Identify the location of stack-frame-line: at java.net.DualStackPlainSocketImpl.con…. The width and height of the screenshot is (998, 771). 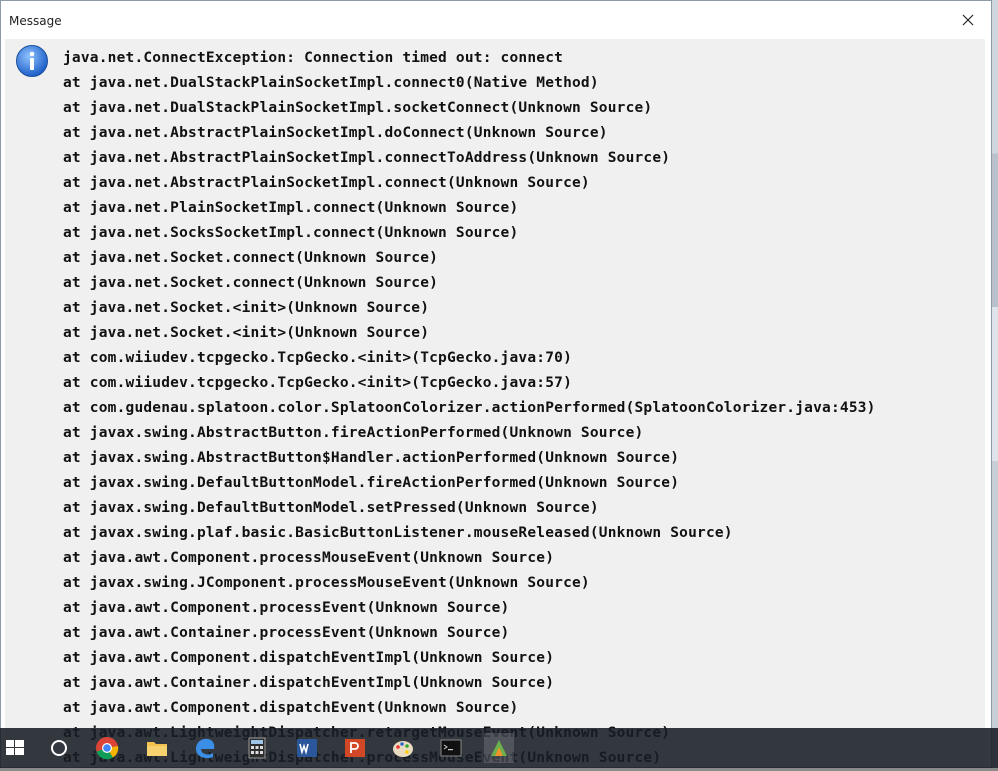
(331, 83).